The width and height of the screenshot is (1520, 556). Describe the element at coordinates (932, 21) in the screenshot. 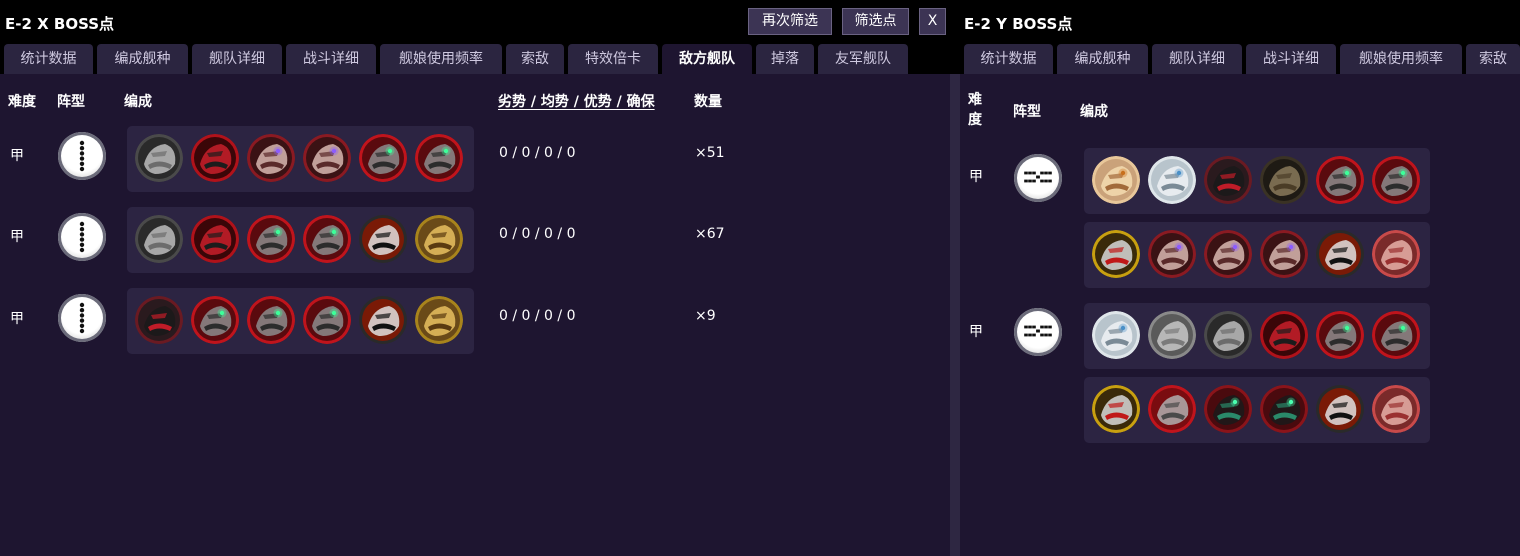

I see `close-button: X` at that location.